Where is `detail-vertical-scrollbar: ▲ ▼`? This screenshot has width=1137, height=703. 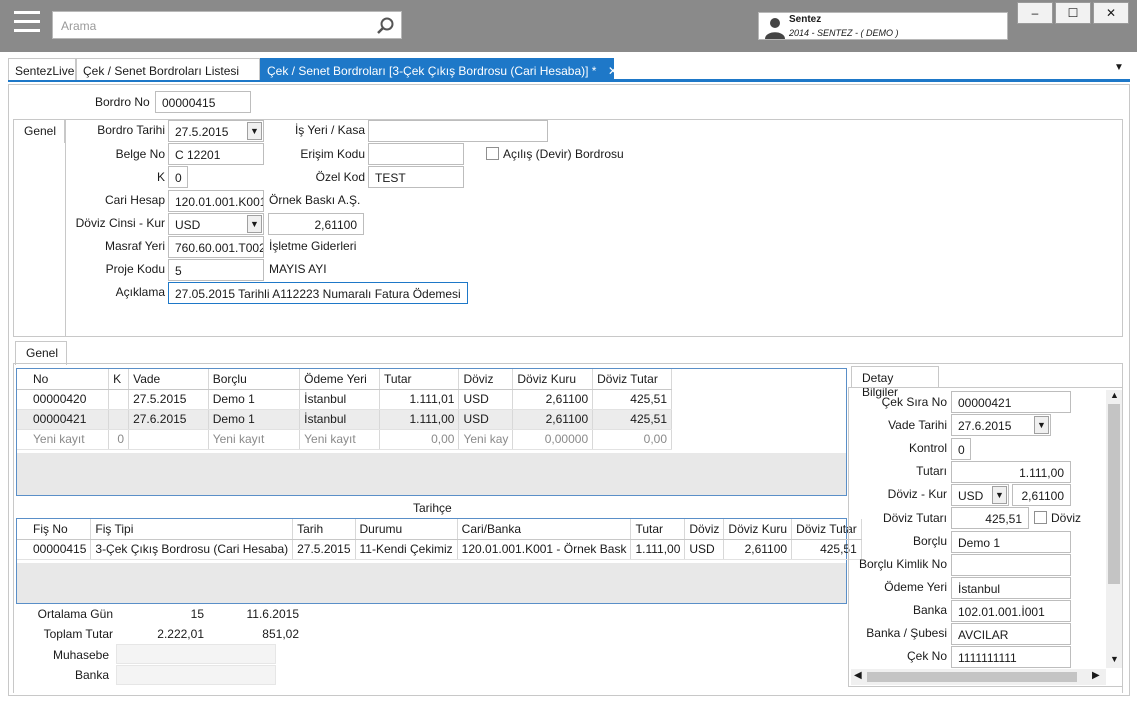 detail-vertical-scrollbar: ▲ ▼ is located at coordinates (1114, 529).